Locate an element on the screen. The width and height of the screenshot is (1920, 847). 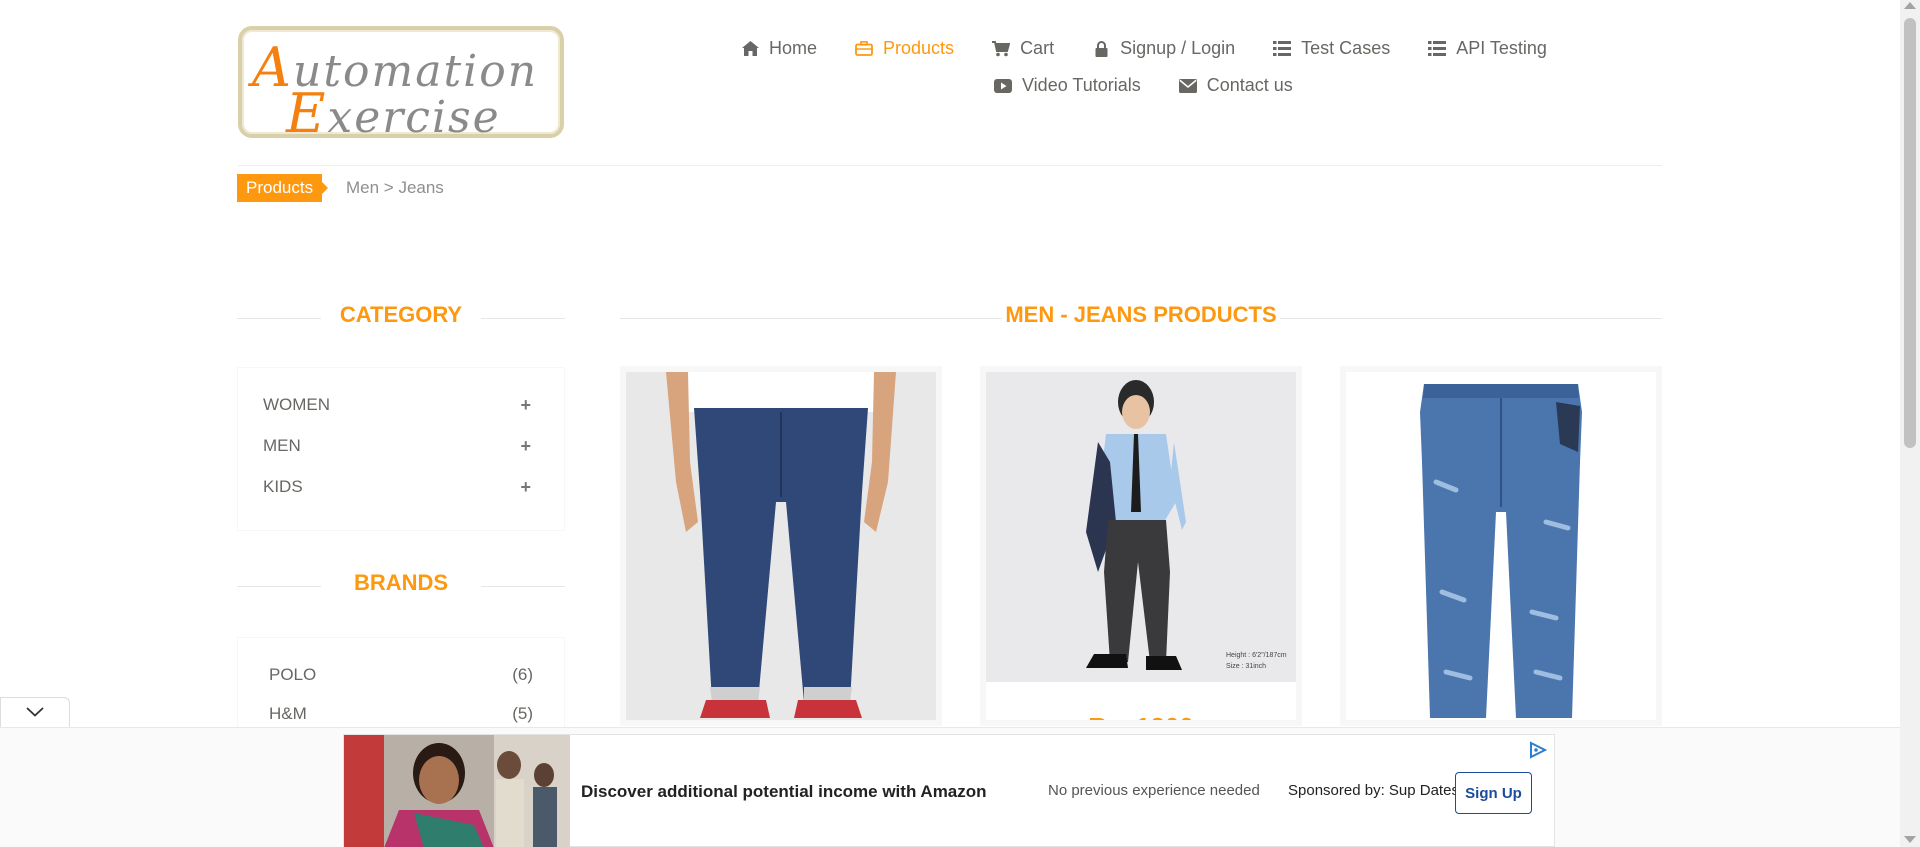
briefcase-icon is located at coordinates (864, 49).